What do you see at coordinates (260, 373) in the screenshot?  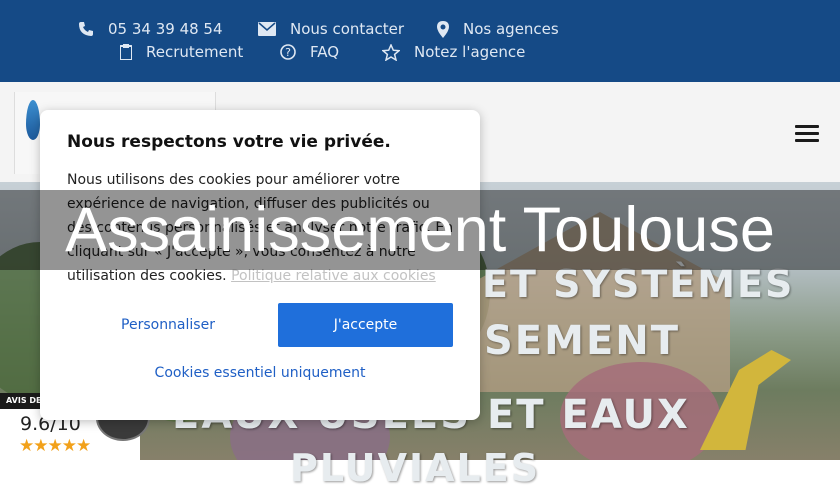 I see `essential-cookies-button: Cookies essentiel uniquement` at bounding box center [260, 373].